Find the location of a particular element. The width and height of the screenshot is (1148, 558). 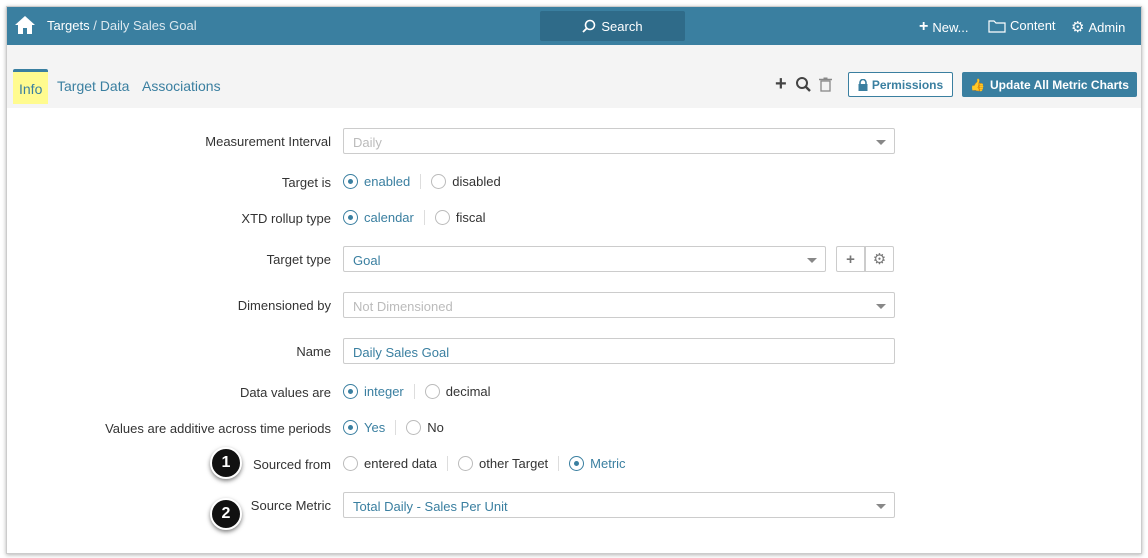

label: Target is is located at coordinates (306, 182).